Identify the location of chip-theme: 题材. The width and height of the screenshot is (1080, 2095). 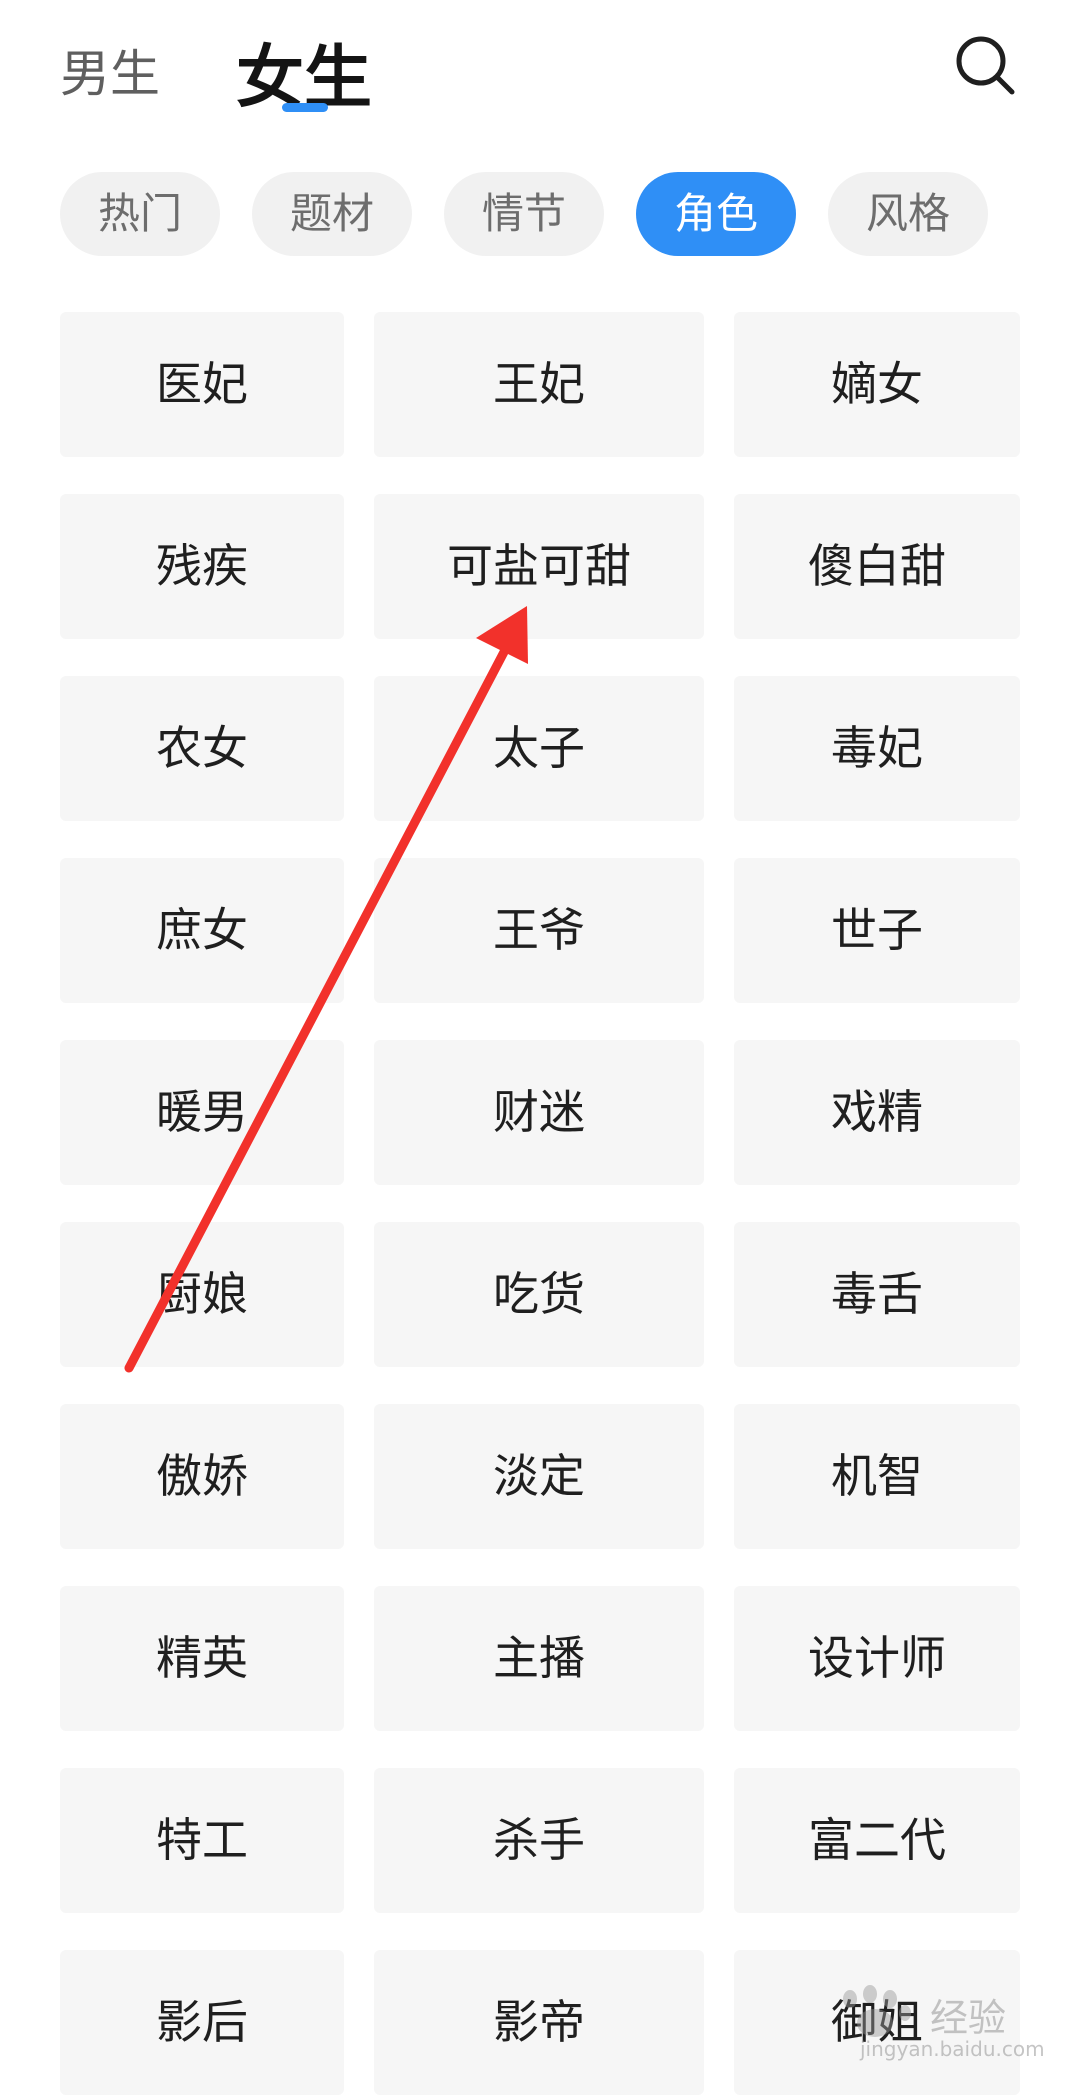
(332, 214).